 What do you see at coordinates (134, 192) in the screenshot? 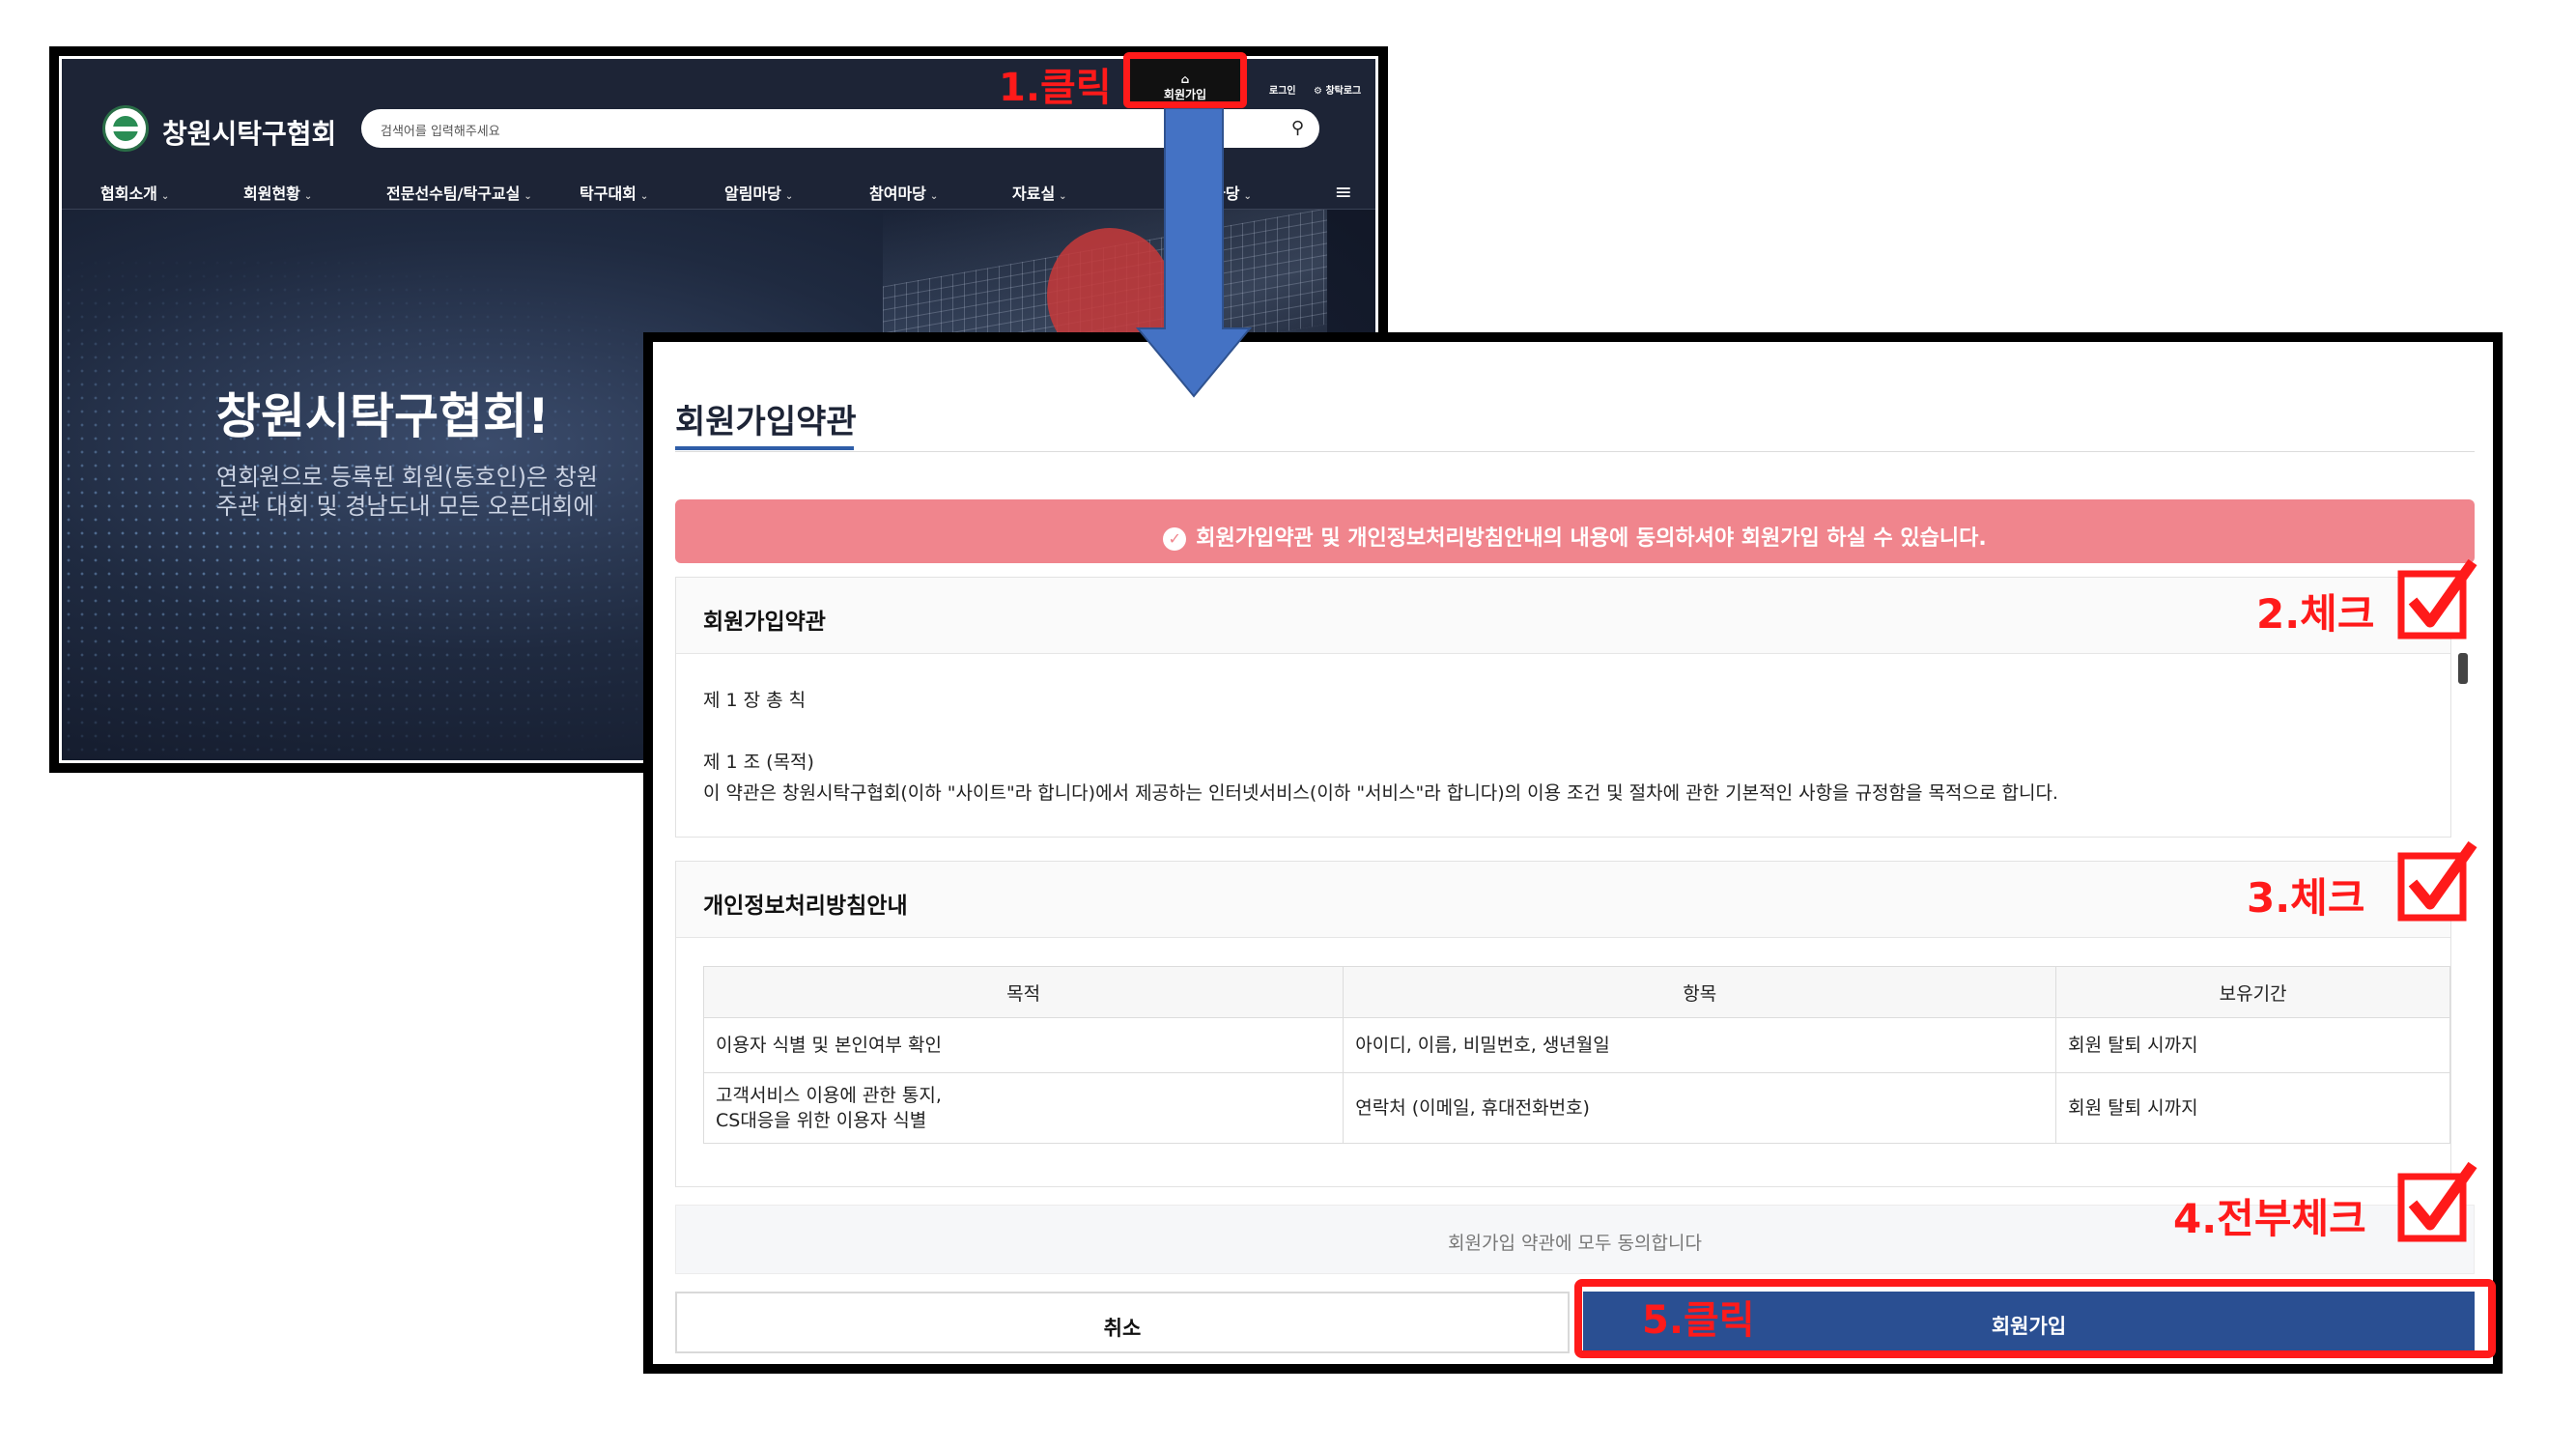
I see `nav-item-1: 협회소개 ⌄` at bounding box center [134, 192].